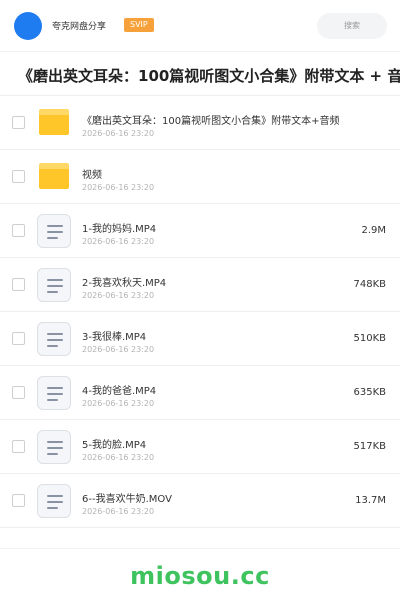 The width and height of the screenshot is (400, 600). I want to click on search-input: 搜索, so click(352, 26).